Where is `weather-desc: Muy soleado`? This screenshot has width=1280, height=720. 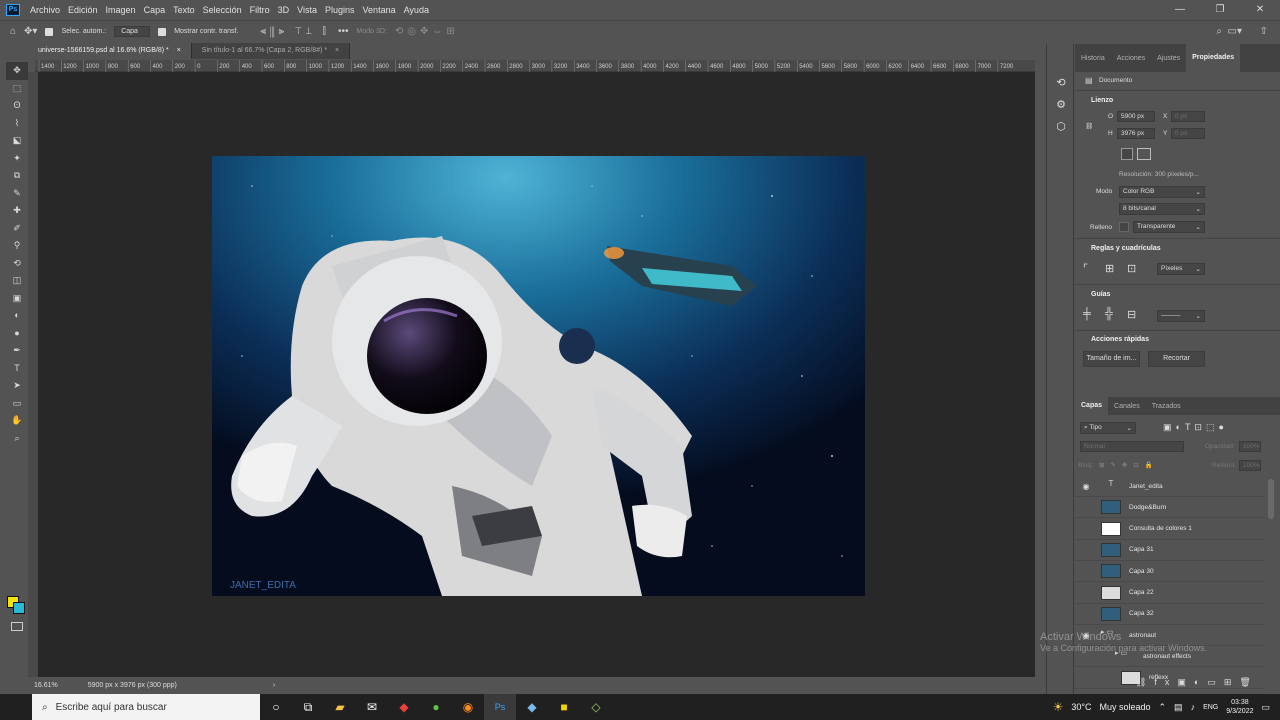
weather-desc: Muy soleado is located at coordinates (1124, 707).